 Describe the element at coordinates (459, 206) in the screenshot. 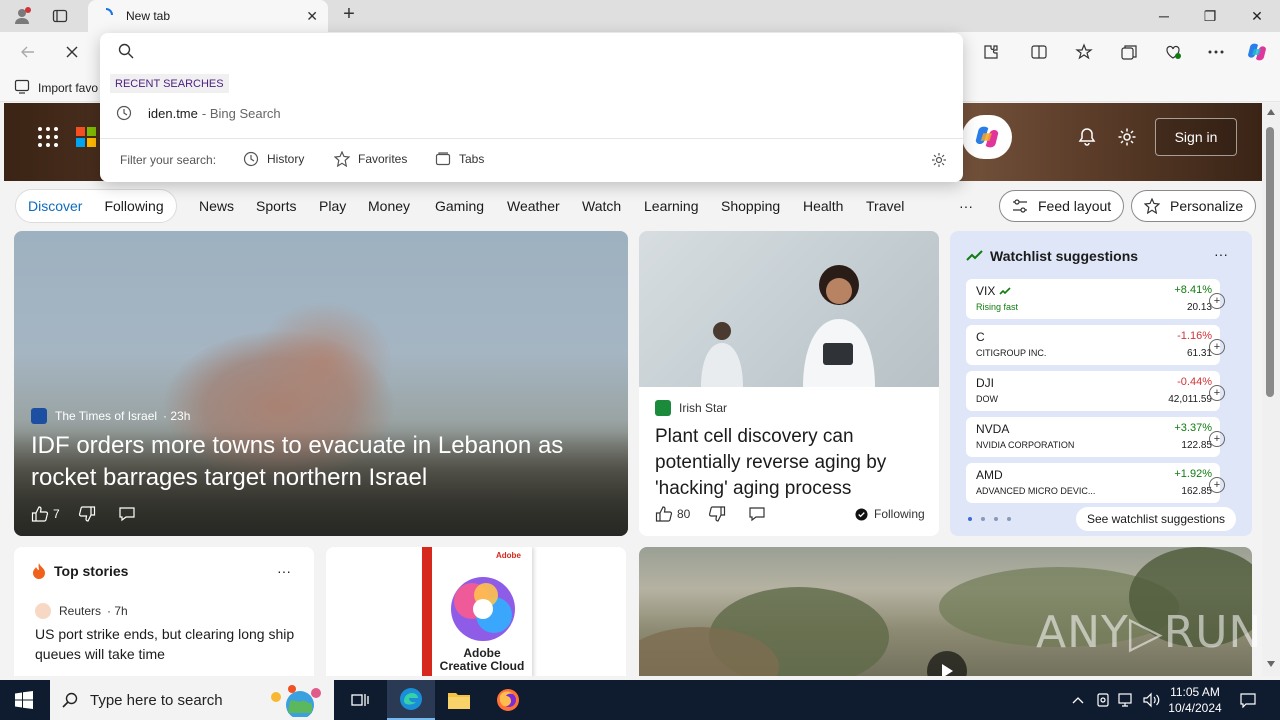

I see `nav-gaming: Gaming` at that location.